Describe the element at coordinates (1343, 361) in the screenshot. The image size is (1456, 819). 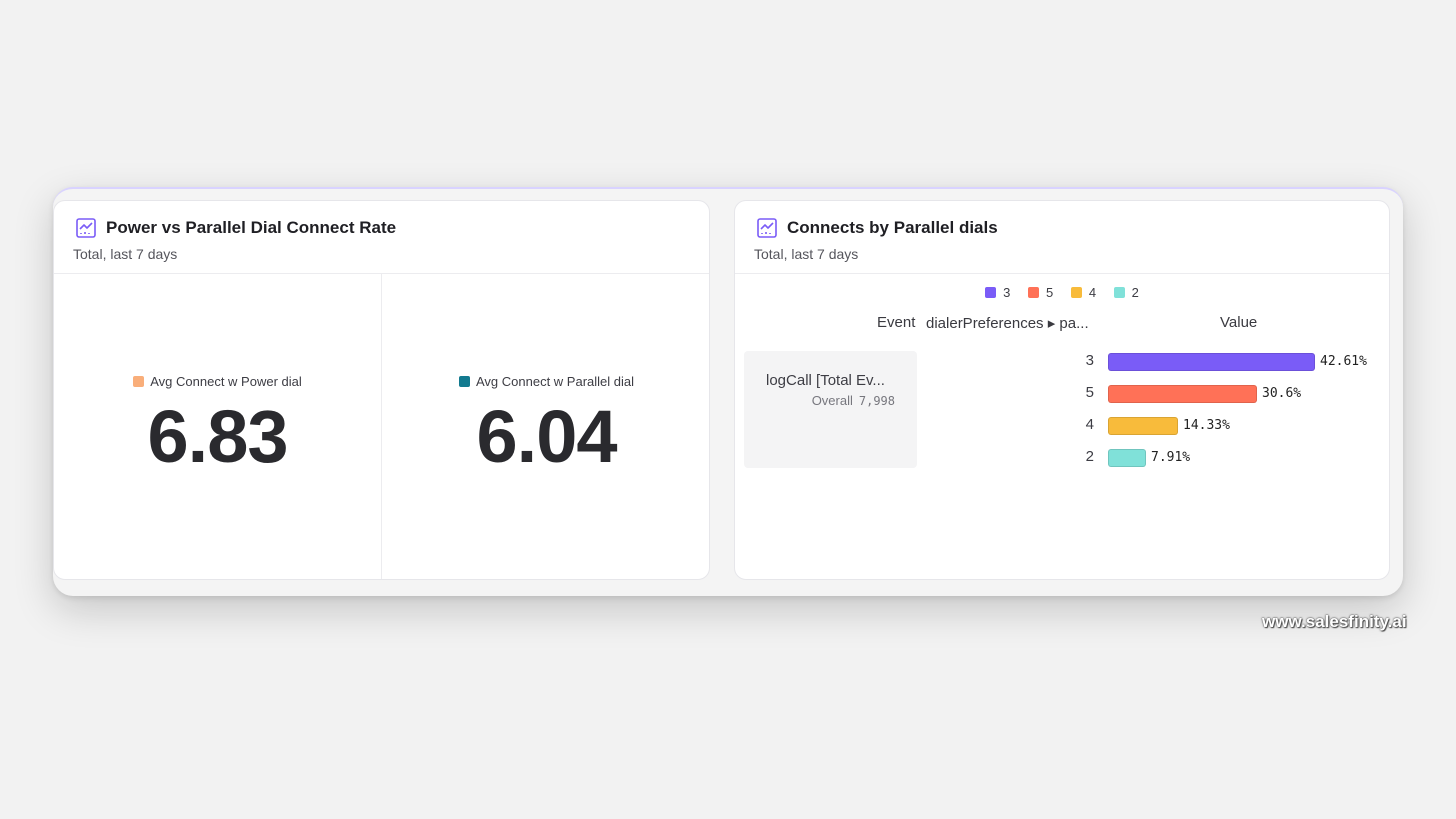
I see `bar-value-label: 42.61%` at that location.